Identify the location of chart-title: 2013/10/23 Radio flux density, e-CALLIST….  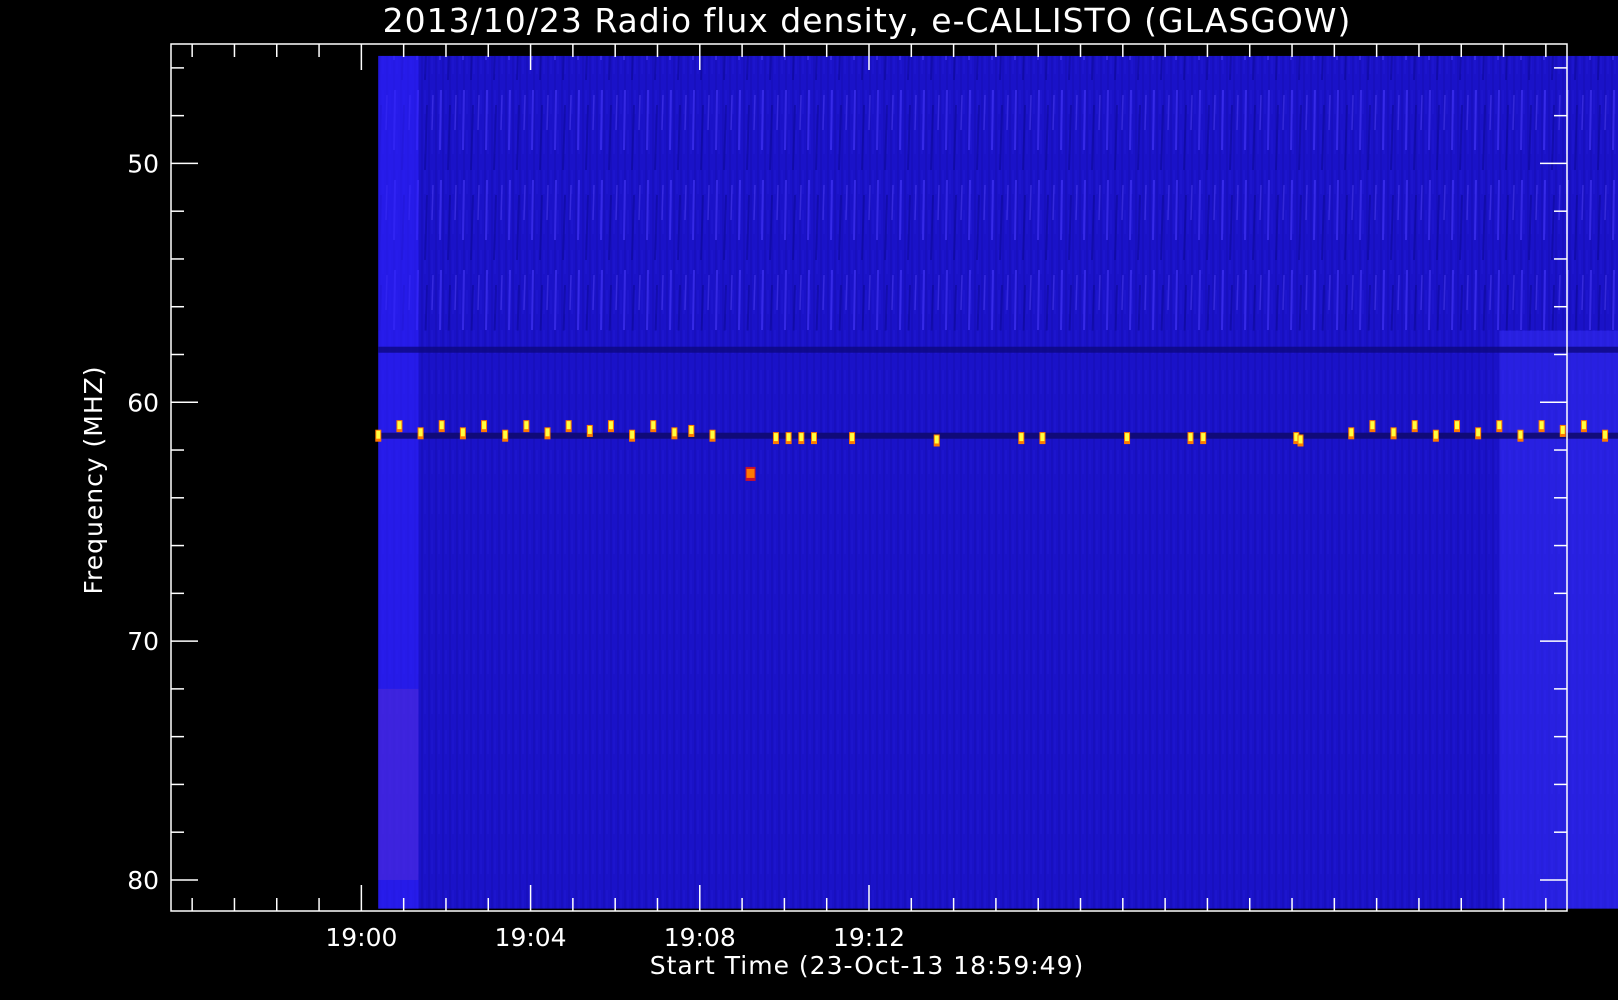
(867, 20).